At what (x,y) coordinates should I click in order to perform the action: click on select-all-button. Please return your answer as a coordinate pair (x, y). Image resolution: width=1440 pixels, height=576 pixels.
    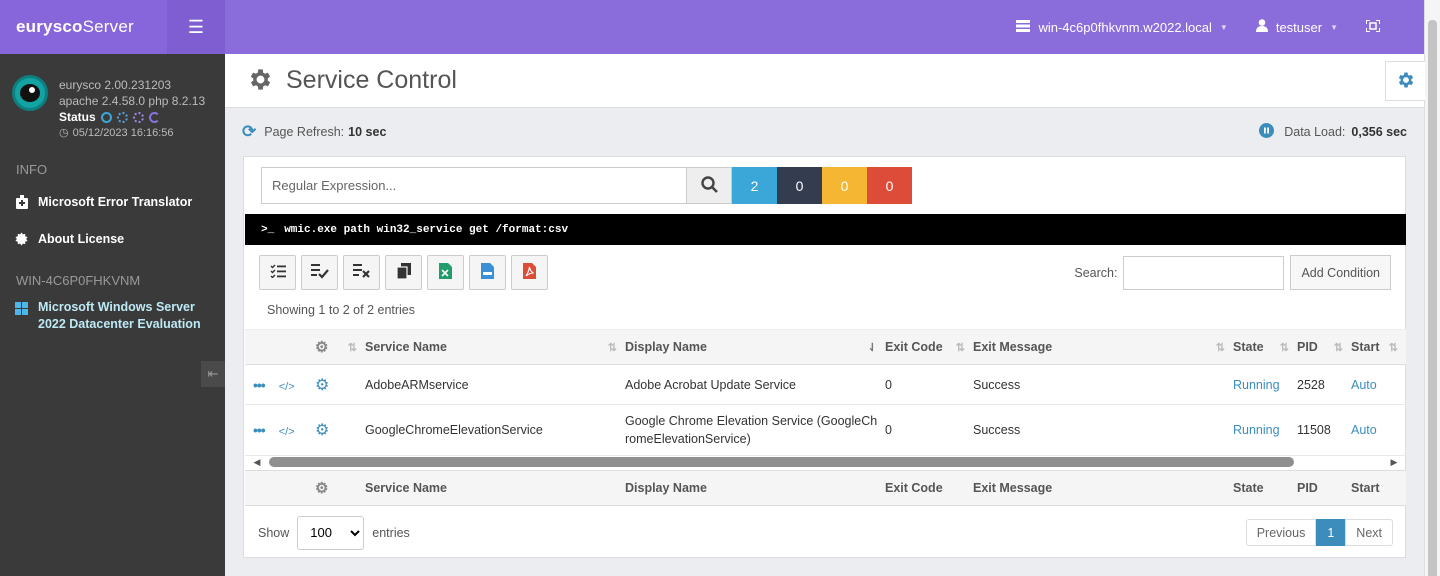
    Looking at the image, I should click on (319, 272).